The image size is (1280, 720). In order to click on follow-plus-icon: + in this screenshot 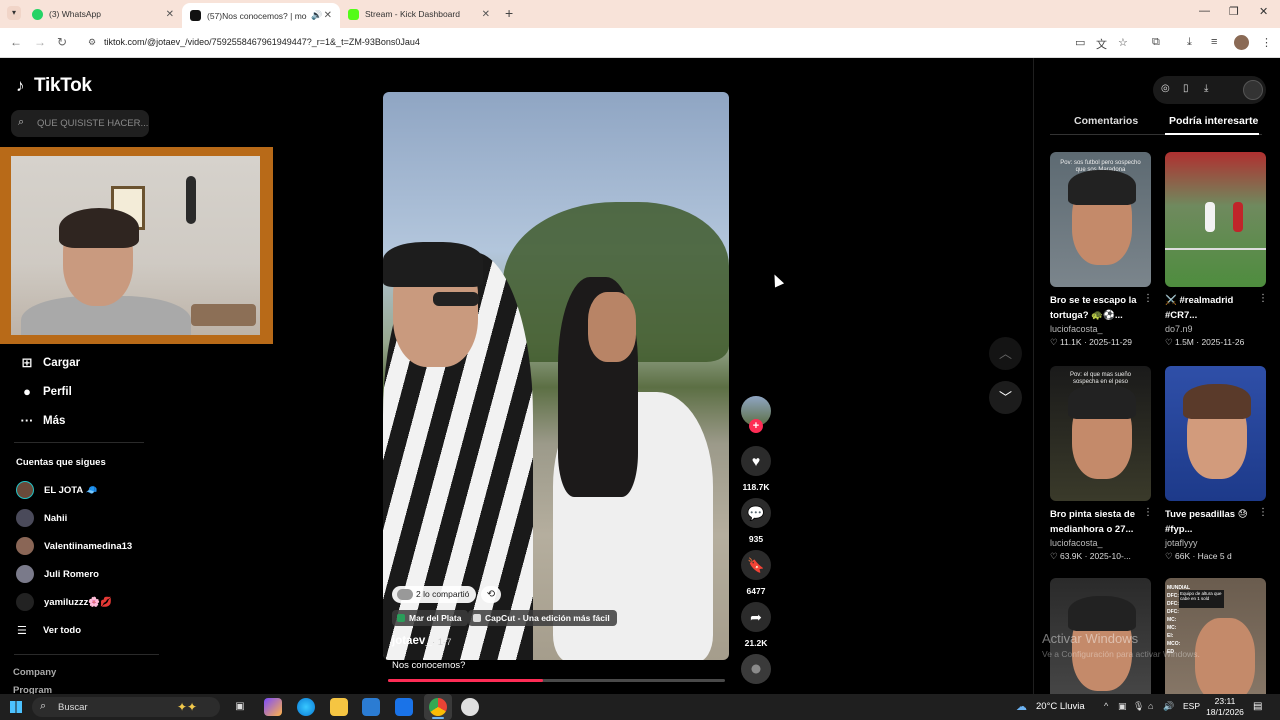, I will do `click(756, 426)`.